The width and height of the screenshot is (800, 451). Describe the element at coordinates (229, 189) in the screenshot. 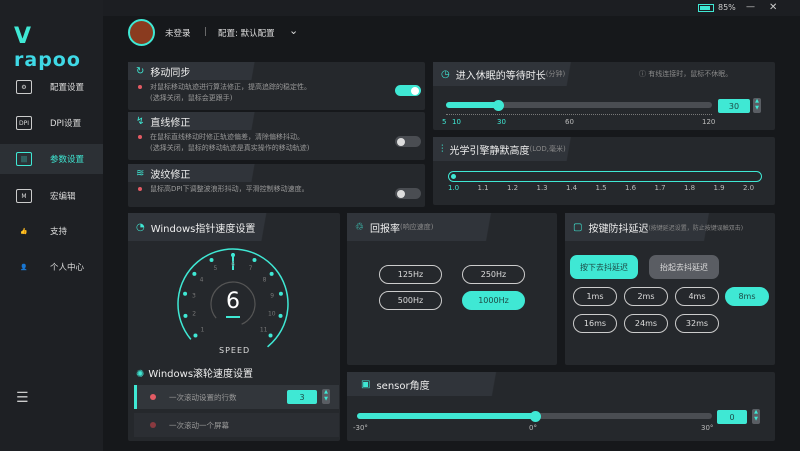

I see `description: 鼠标高DPI下调整波浪形抖动，平滑控制移动速度。` at that location.